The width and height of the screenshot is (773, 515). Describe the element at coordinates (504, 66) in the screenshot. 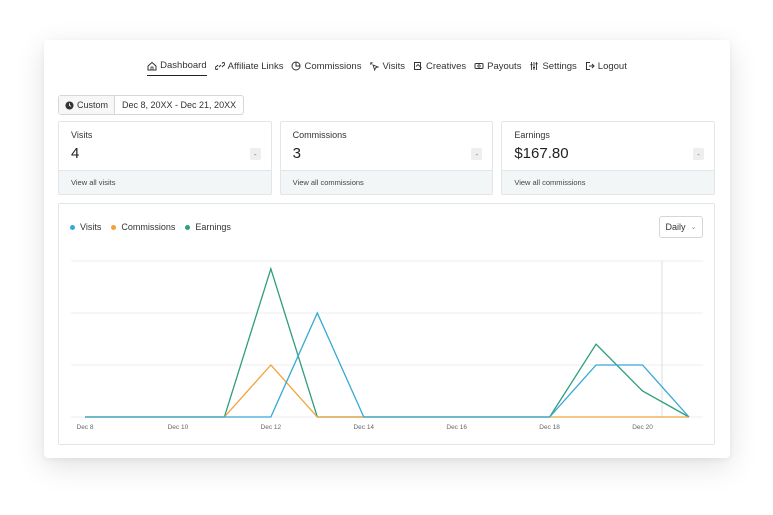

I see `nav-item-label: Payouts` at that location.